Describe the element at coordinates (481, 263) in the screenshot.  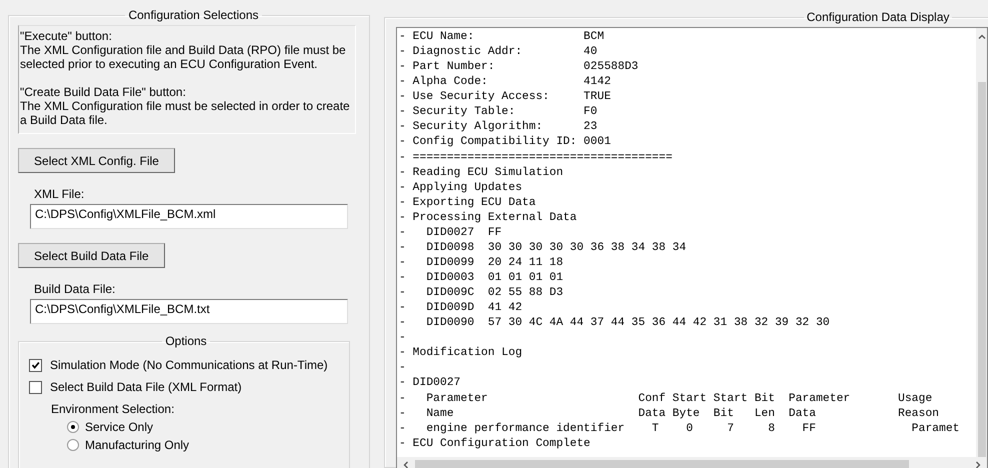
I see `log-line: - DID0099 20 24 11 18` at that location.